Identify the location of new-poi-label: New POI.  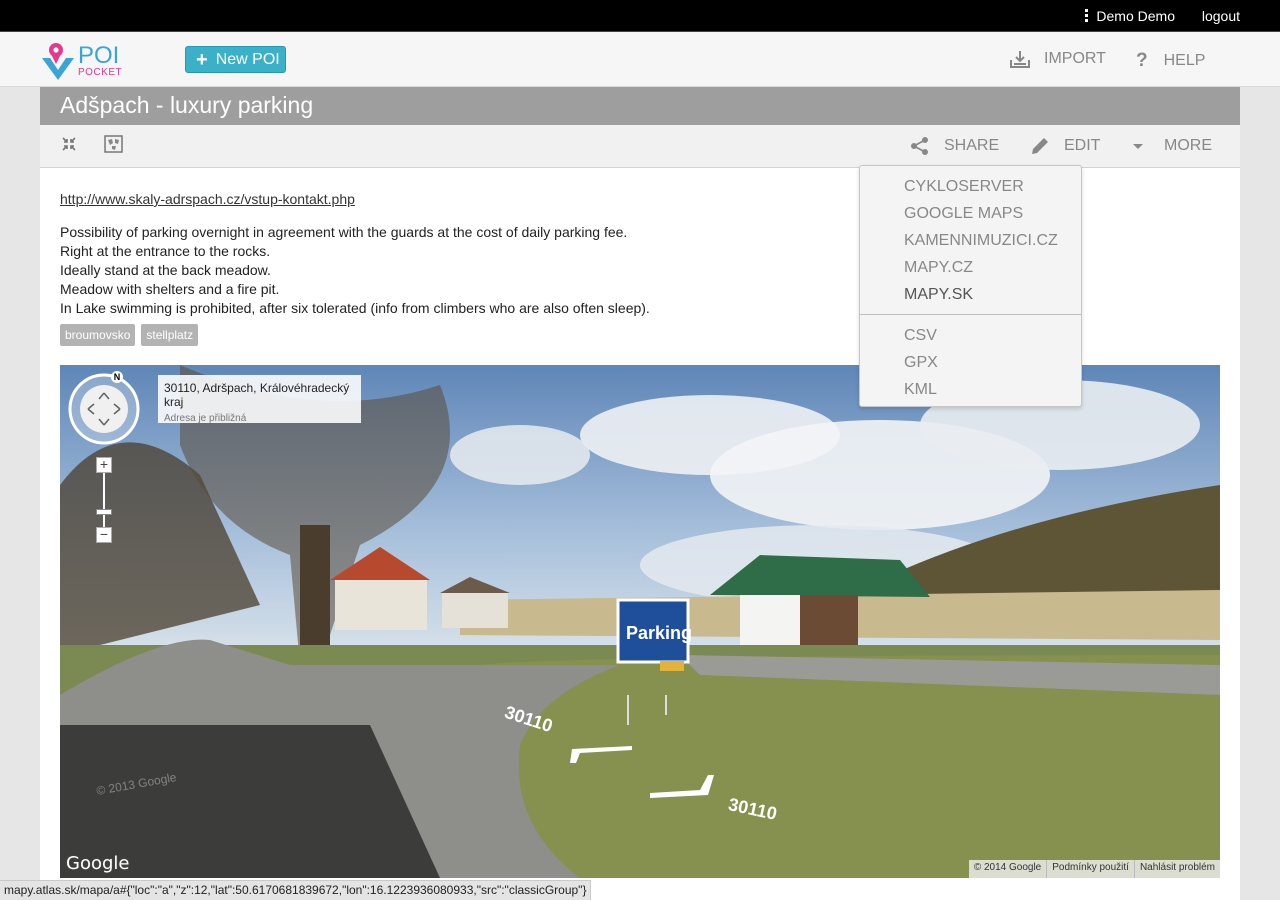
(247, 59).